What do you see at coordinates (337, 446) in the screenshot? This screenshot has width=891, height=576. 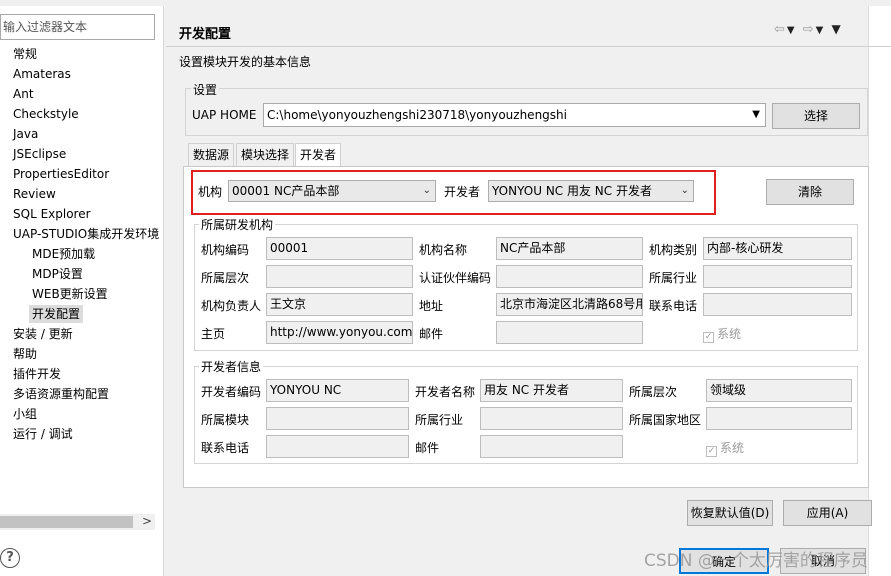 I see `dev-phone-field` at bounding box center [337, 446].